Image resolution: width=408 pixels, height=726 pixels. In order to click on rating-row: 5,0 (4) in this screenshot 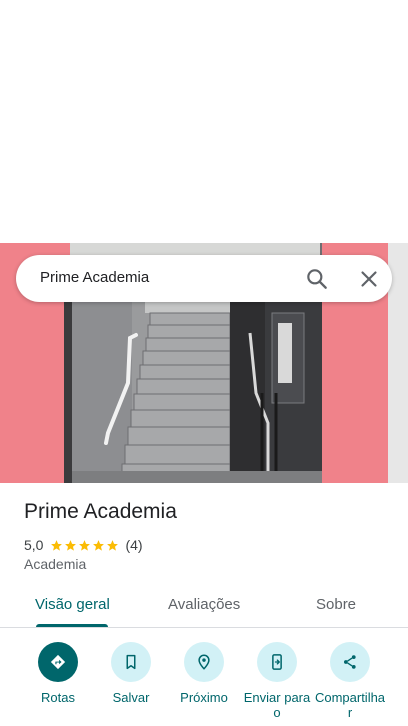, I will do `click(83, 545)`.